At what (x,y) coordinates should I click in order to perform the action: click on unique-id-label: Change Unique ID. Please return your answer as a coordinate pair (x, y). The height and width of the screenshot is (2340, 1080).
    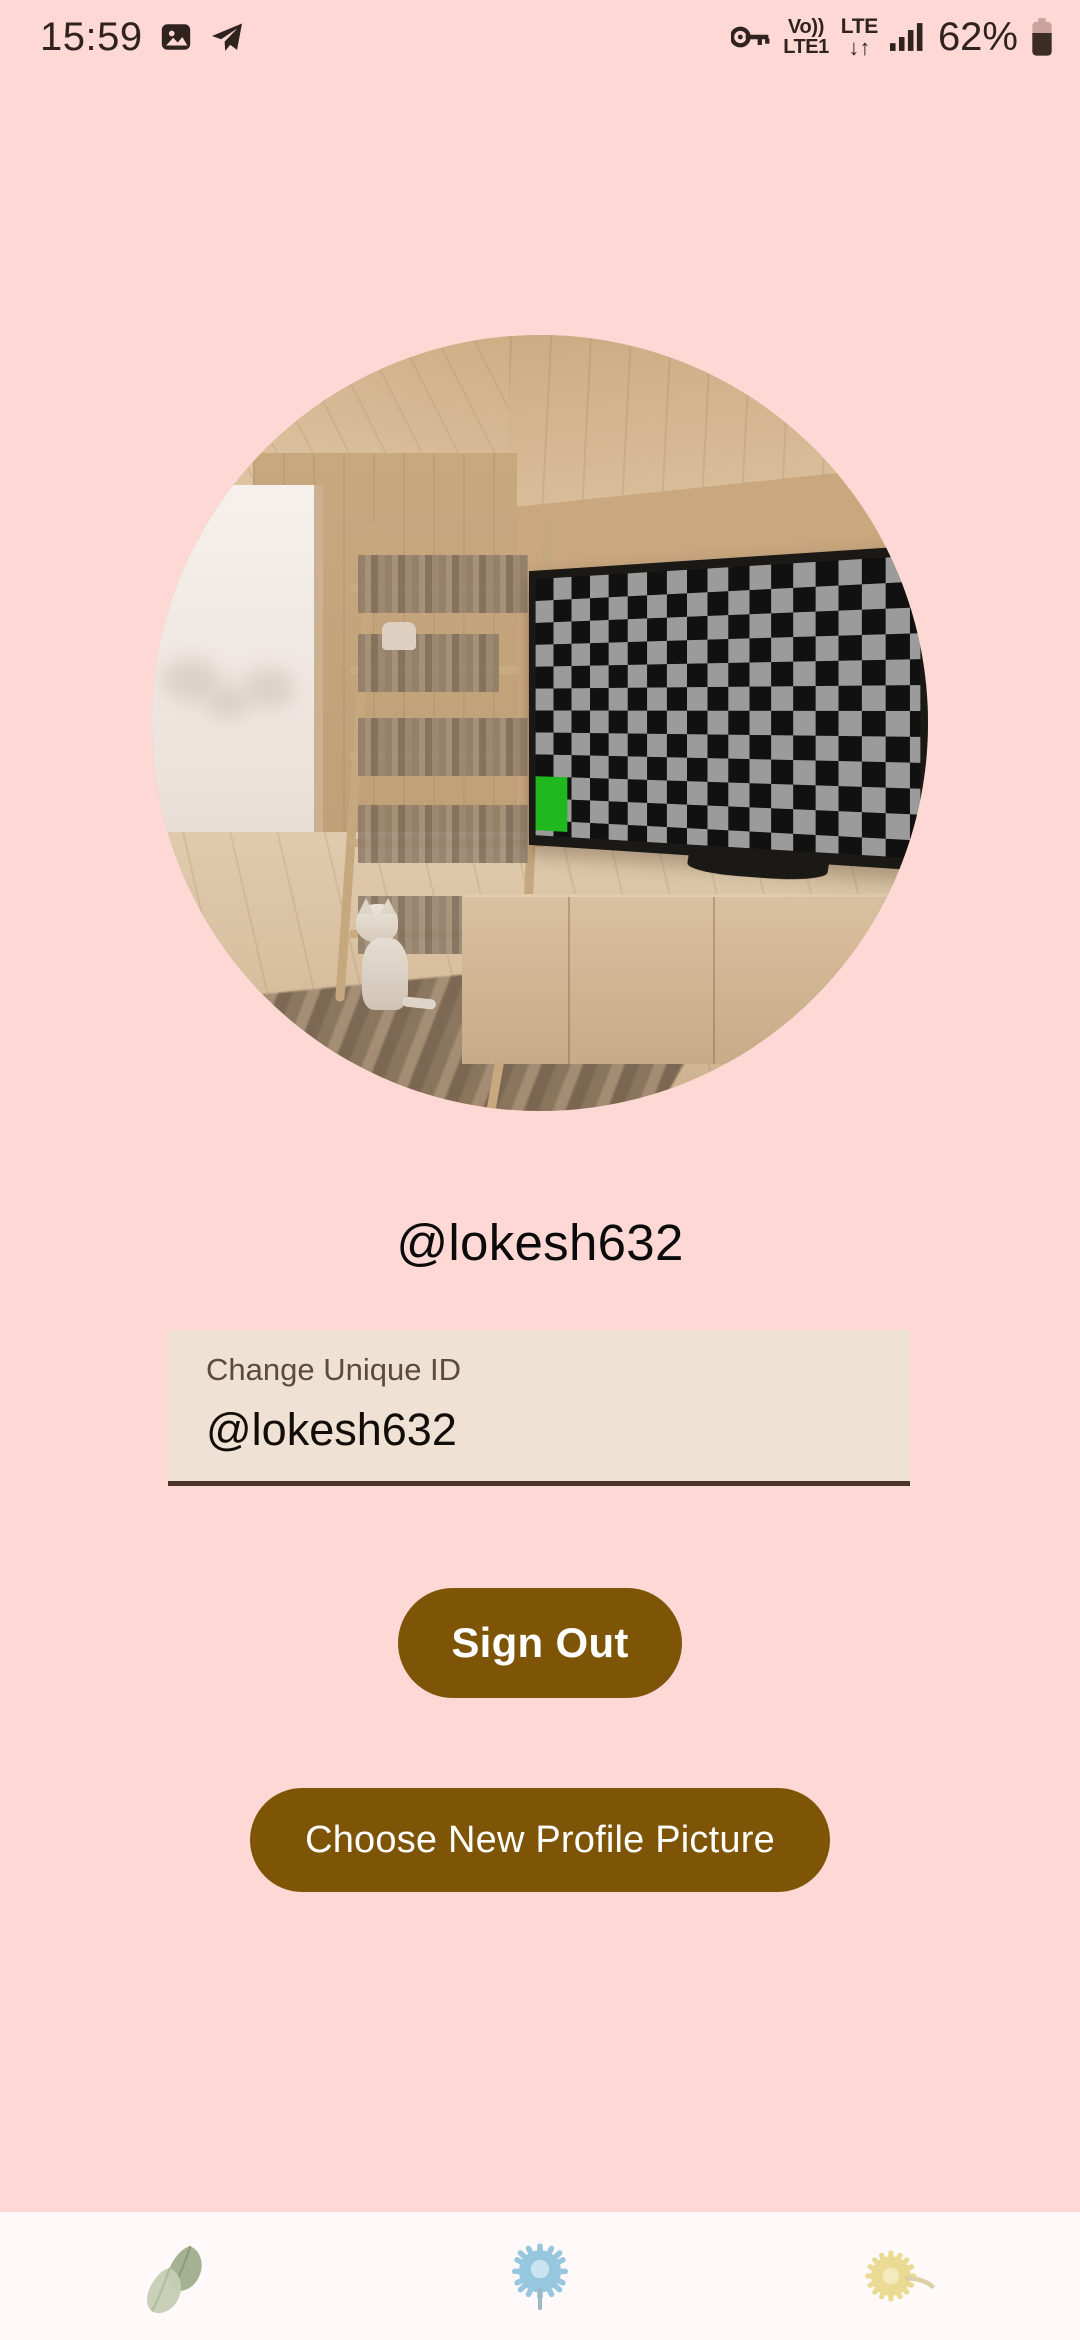
    Looking at the image, I should click on (334, 1369).